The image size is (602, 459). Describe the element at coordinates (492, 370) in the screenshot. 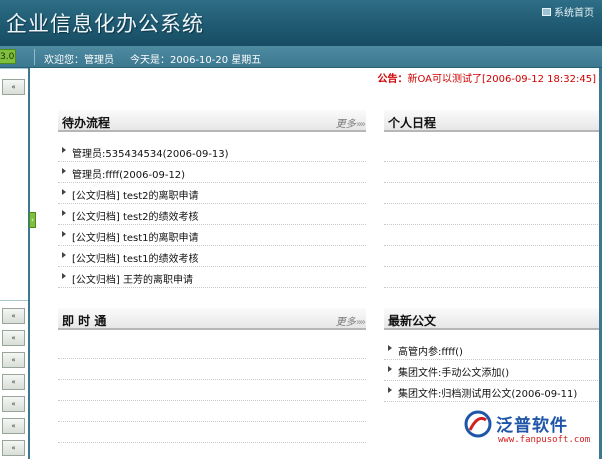

I see `doc-item: 集团文件:手动公文添加()` at that location.